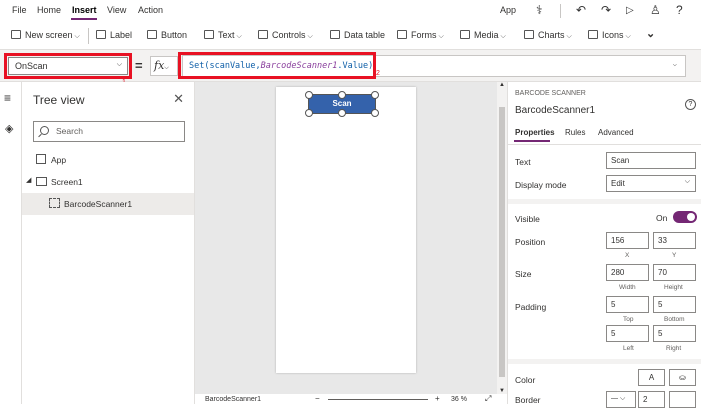  Describe the element at coordinates (685, 217) in the screenshot. I see `visible-toggle` at that location.